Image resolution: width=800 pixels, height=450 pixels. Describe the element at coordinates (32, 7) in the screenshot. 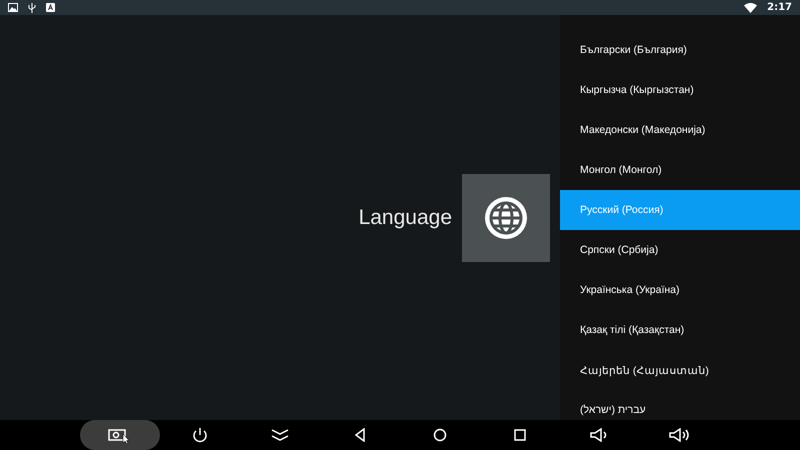

I see `usb-icon` at that location.